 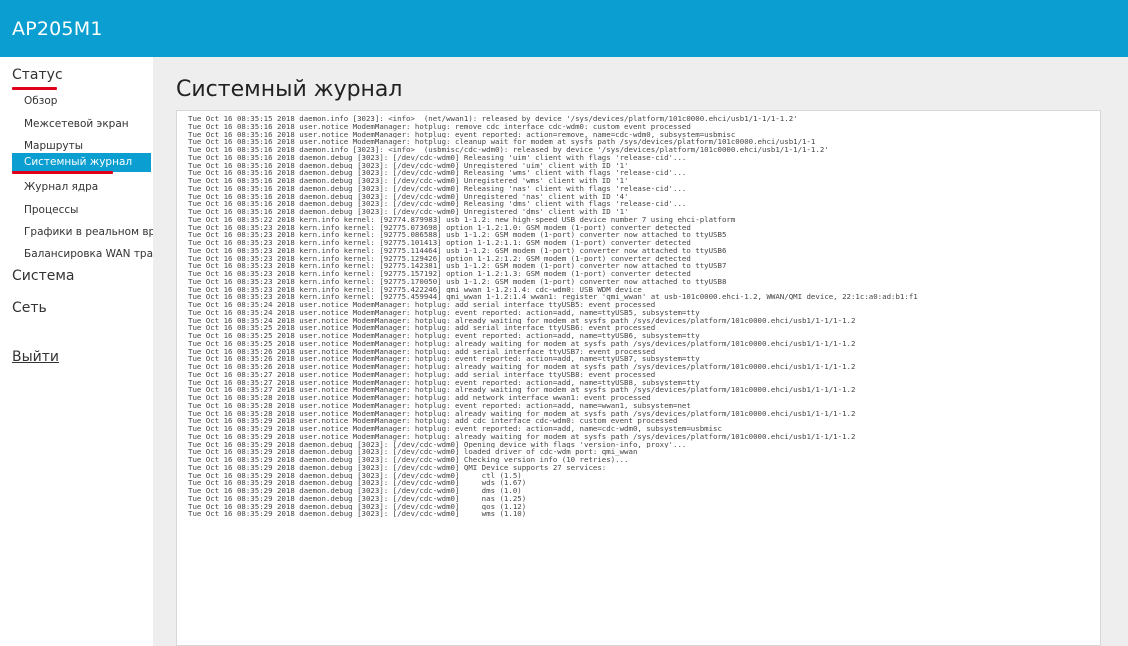 What do you see at coordinates (29, 308) in the screenshot?
I see `sidebar-section-network: Сеть` at bounding box center [29, 308].